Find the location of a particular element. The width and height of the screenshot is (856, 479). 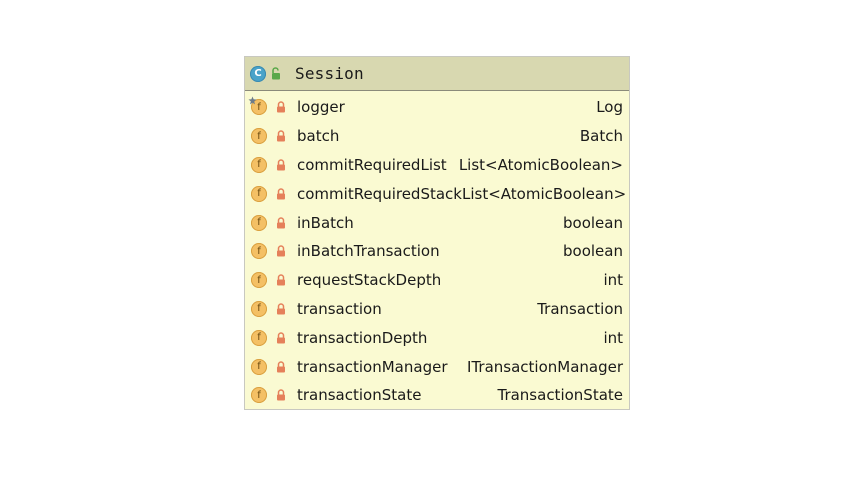

field-row: f commitRequiredList List<AtomicBoolean> is located at coordinates (437, 165).